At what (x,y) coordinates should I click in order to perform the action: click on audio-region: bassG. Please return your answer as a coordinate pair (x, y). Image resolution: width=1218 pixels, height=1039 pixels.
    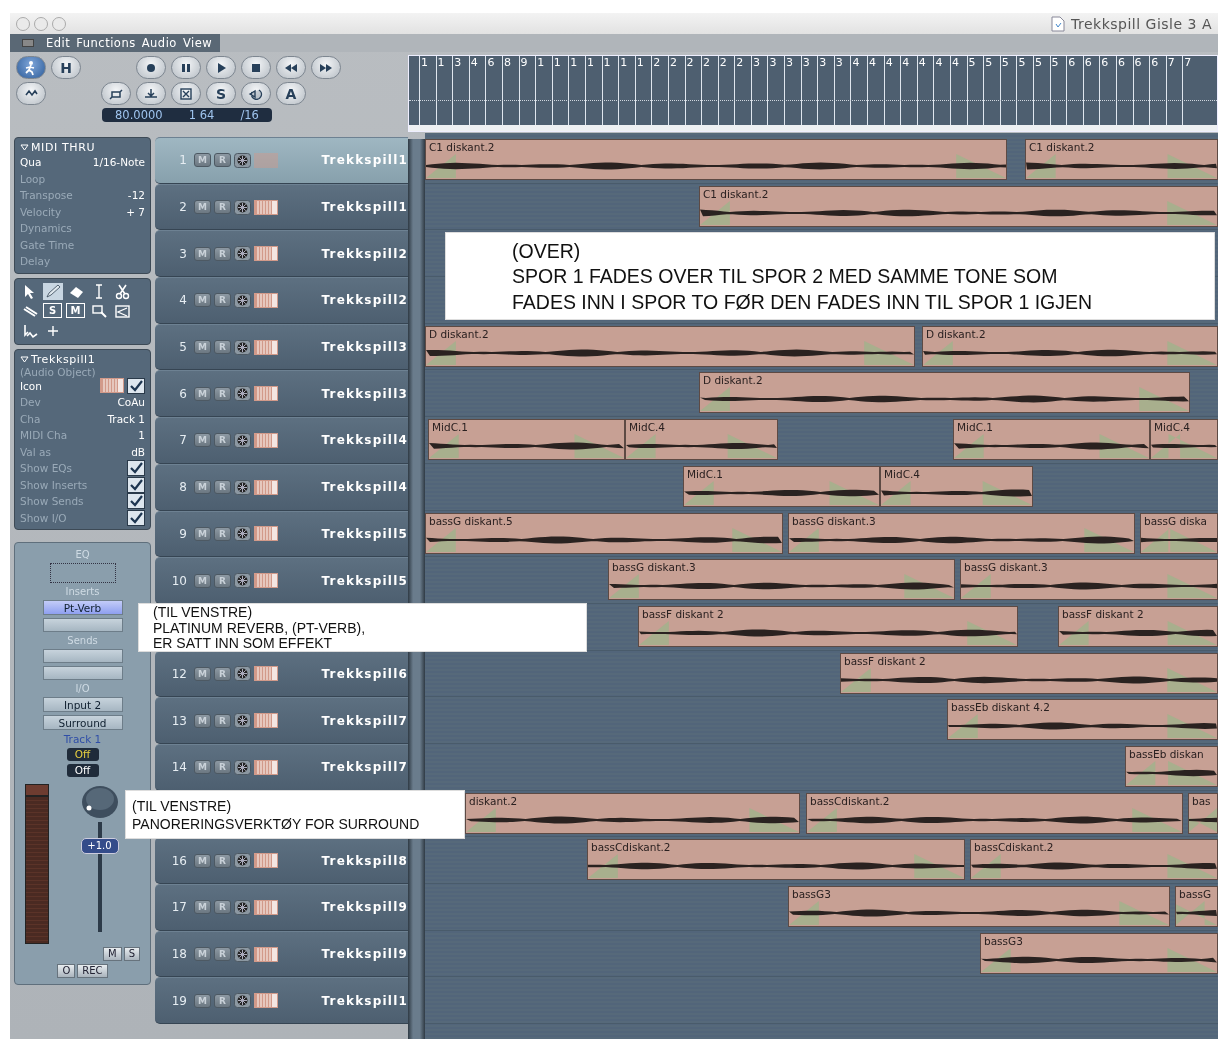
    Looking at the image, I should click on (1196, 906).